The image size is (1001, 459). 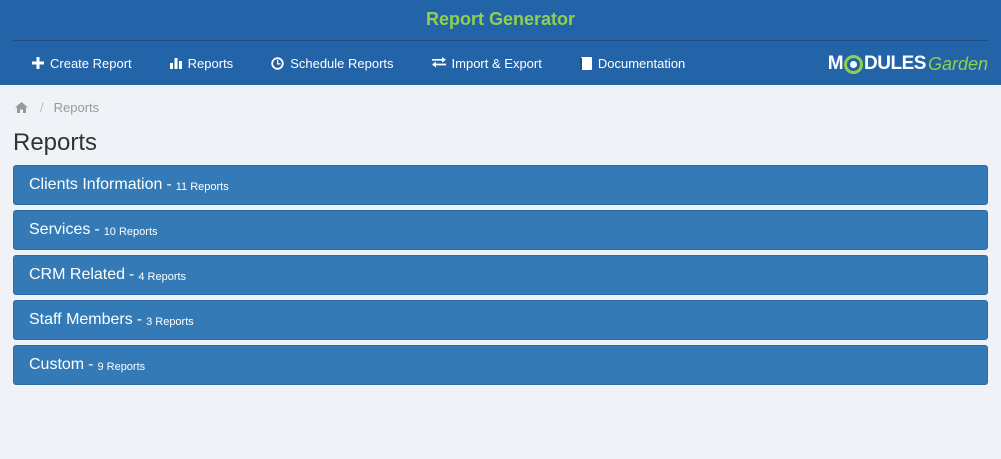 I want to click on group-custom: Custom - 9 Reports, so click(x=500, y=365).